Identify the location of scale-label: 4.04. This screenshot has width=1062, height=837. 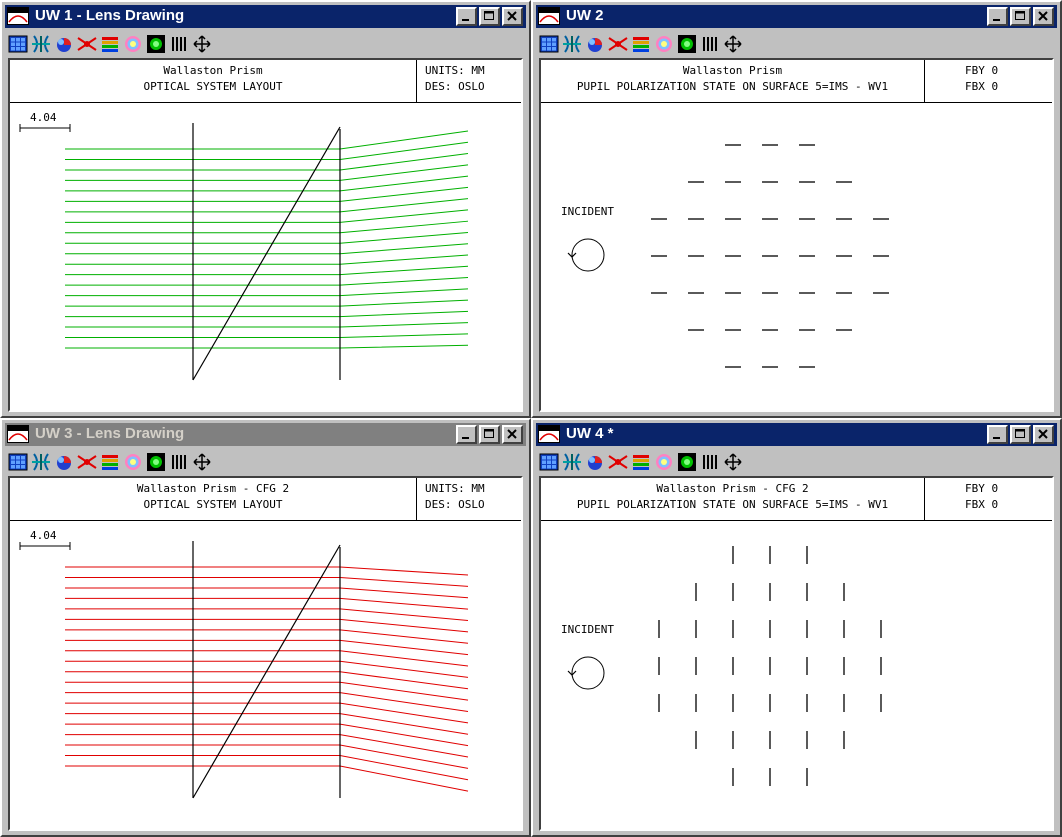
(43, 117).